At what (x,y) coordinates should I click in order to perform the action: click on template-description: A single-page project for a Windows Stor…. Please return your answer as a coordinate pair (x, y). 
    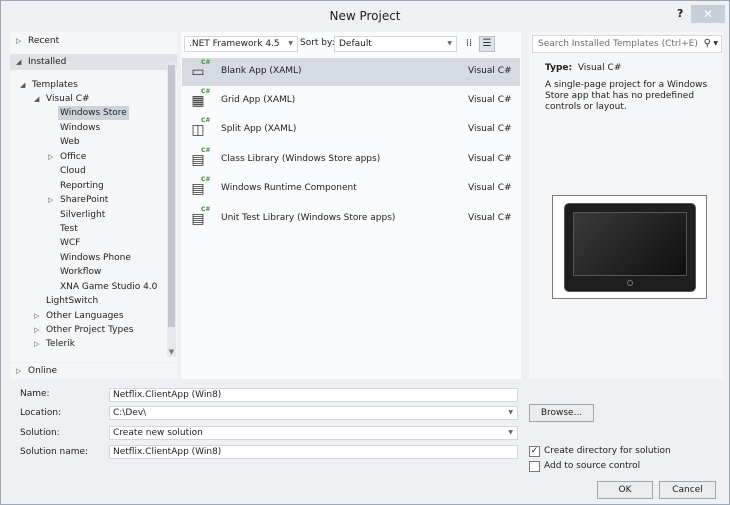
    Looking at the image, I should click on (626, 96).